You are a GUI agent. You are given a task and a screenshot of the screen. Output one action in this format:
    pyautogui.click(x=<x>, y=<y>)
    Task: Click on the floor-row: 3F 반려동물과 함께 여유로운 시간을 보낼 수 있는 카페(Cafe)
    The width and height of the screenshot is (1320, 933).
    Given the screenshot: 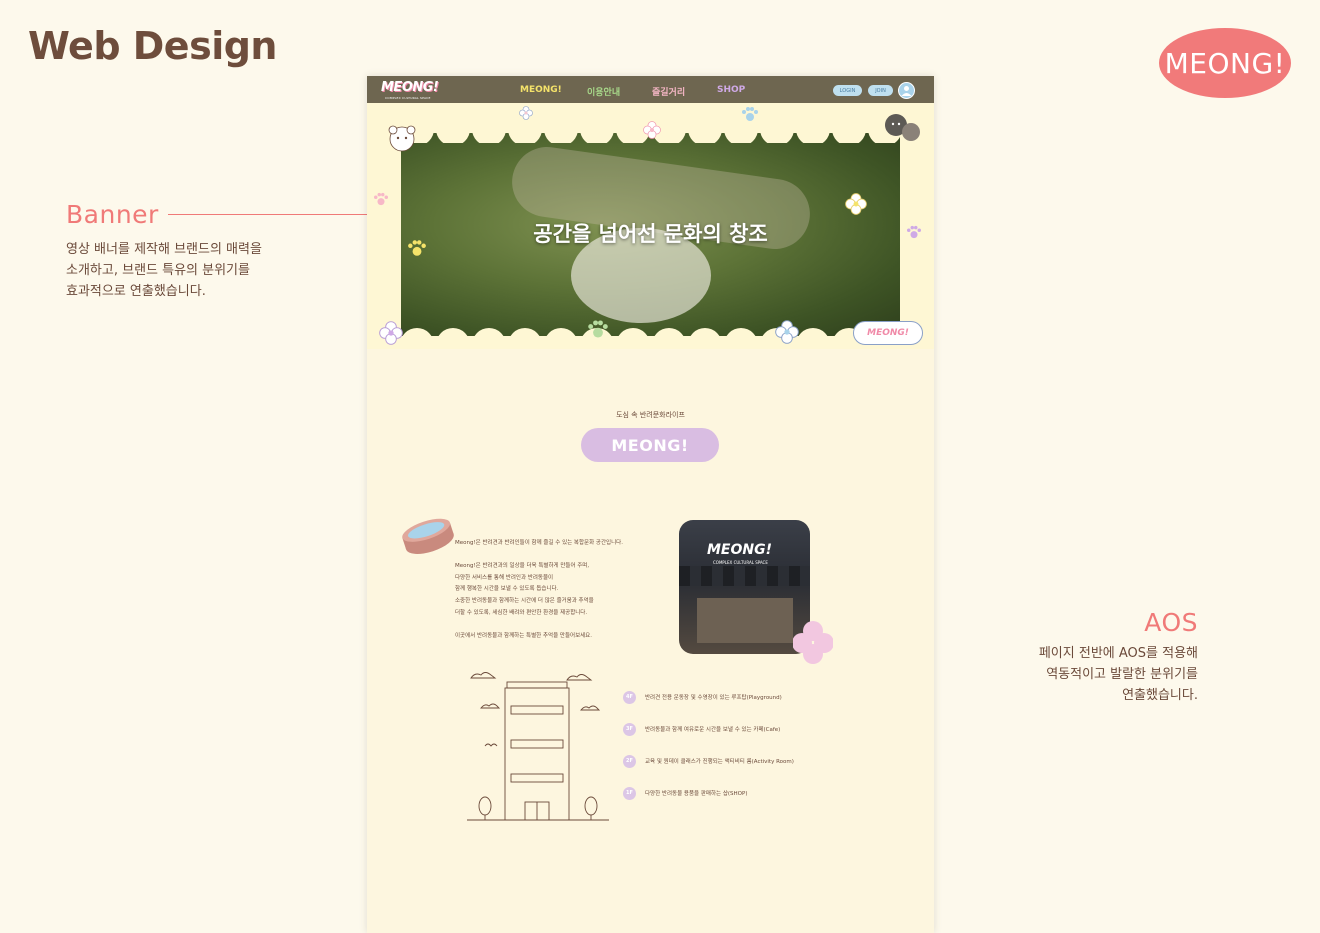 What is the action you would take?
    pyautogui.click(x=701, y=729)
    